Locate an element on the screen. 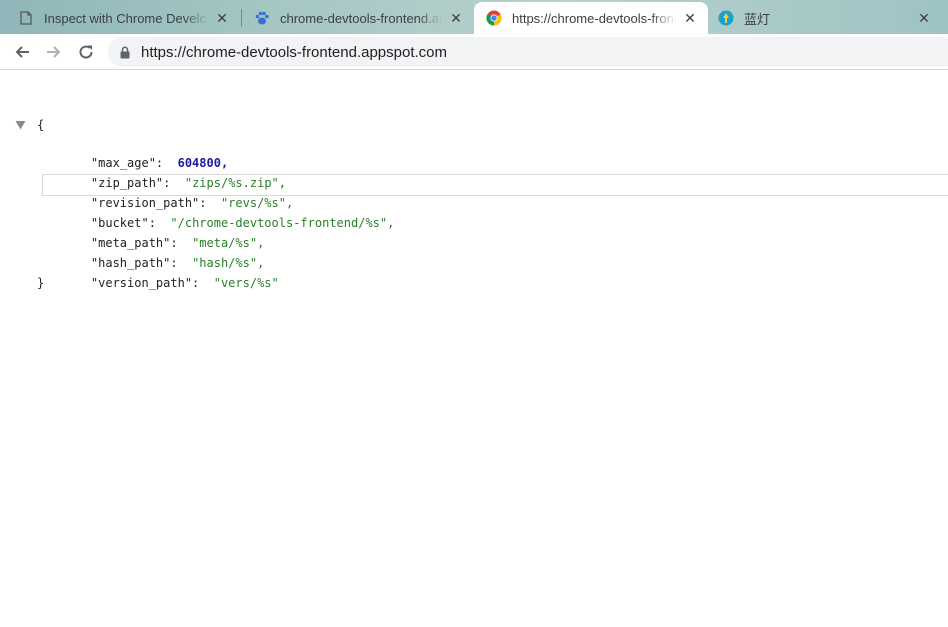  tab-title: chrome-devtools-frontend.appspot.com is located at coordinates (361, 18).